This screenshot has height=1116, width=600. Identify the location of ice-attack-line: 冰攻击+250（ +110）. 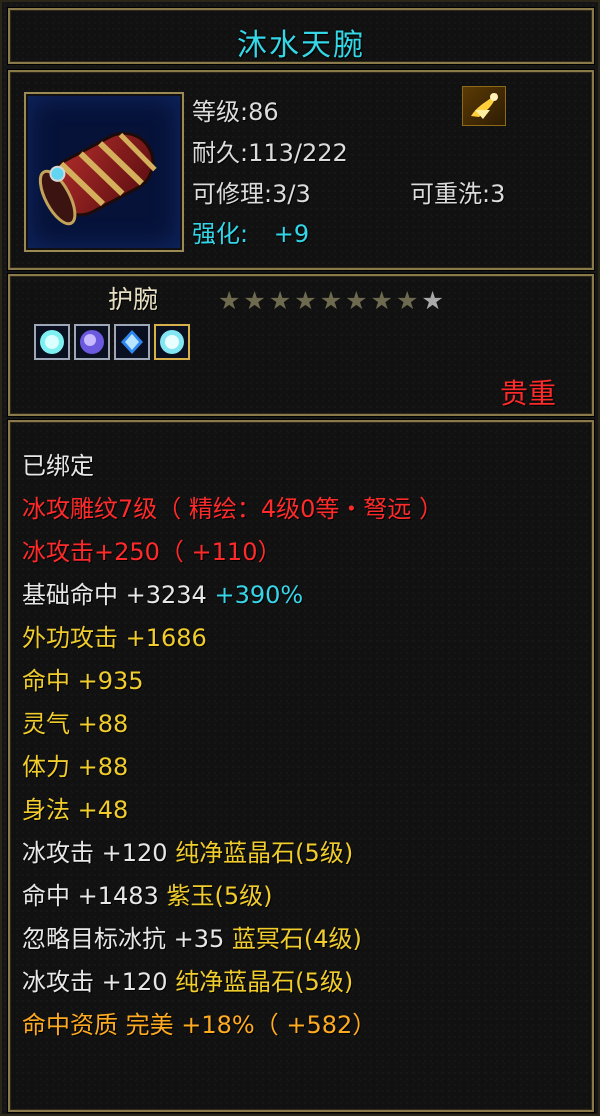
(152, 552).